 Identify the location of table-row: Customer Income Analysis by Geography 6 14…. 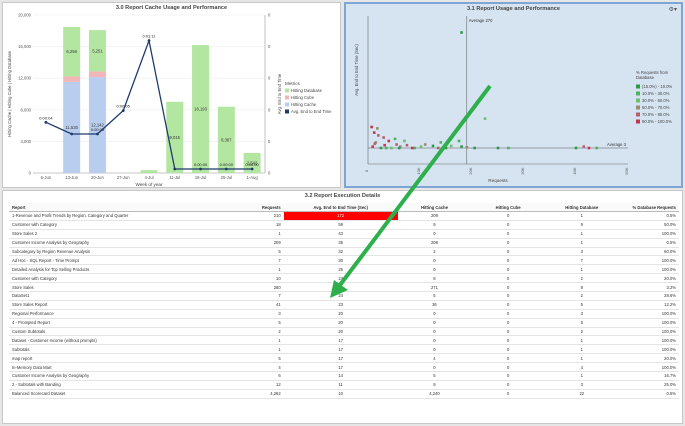
(344, 376).